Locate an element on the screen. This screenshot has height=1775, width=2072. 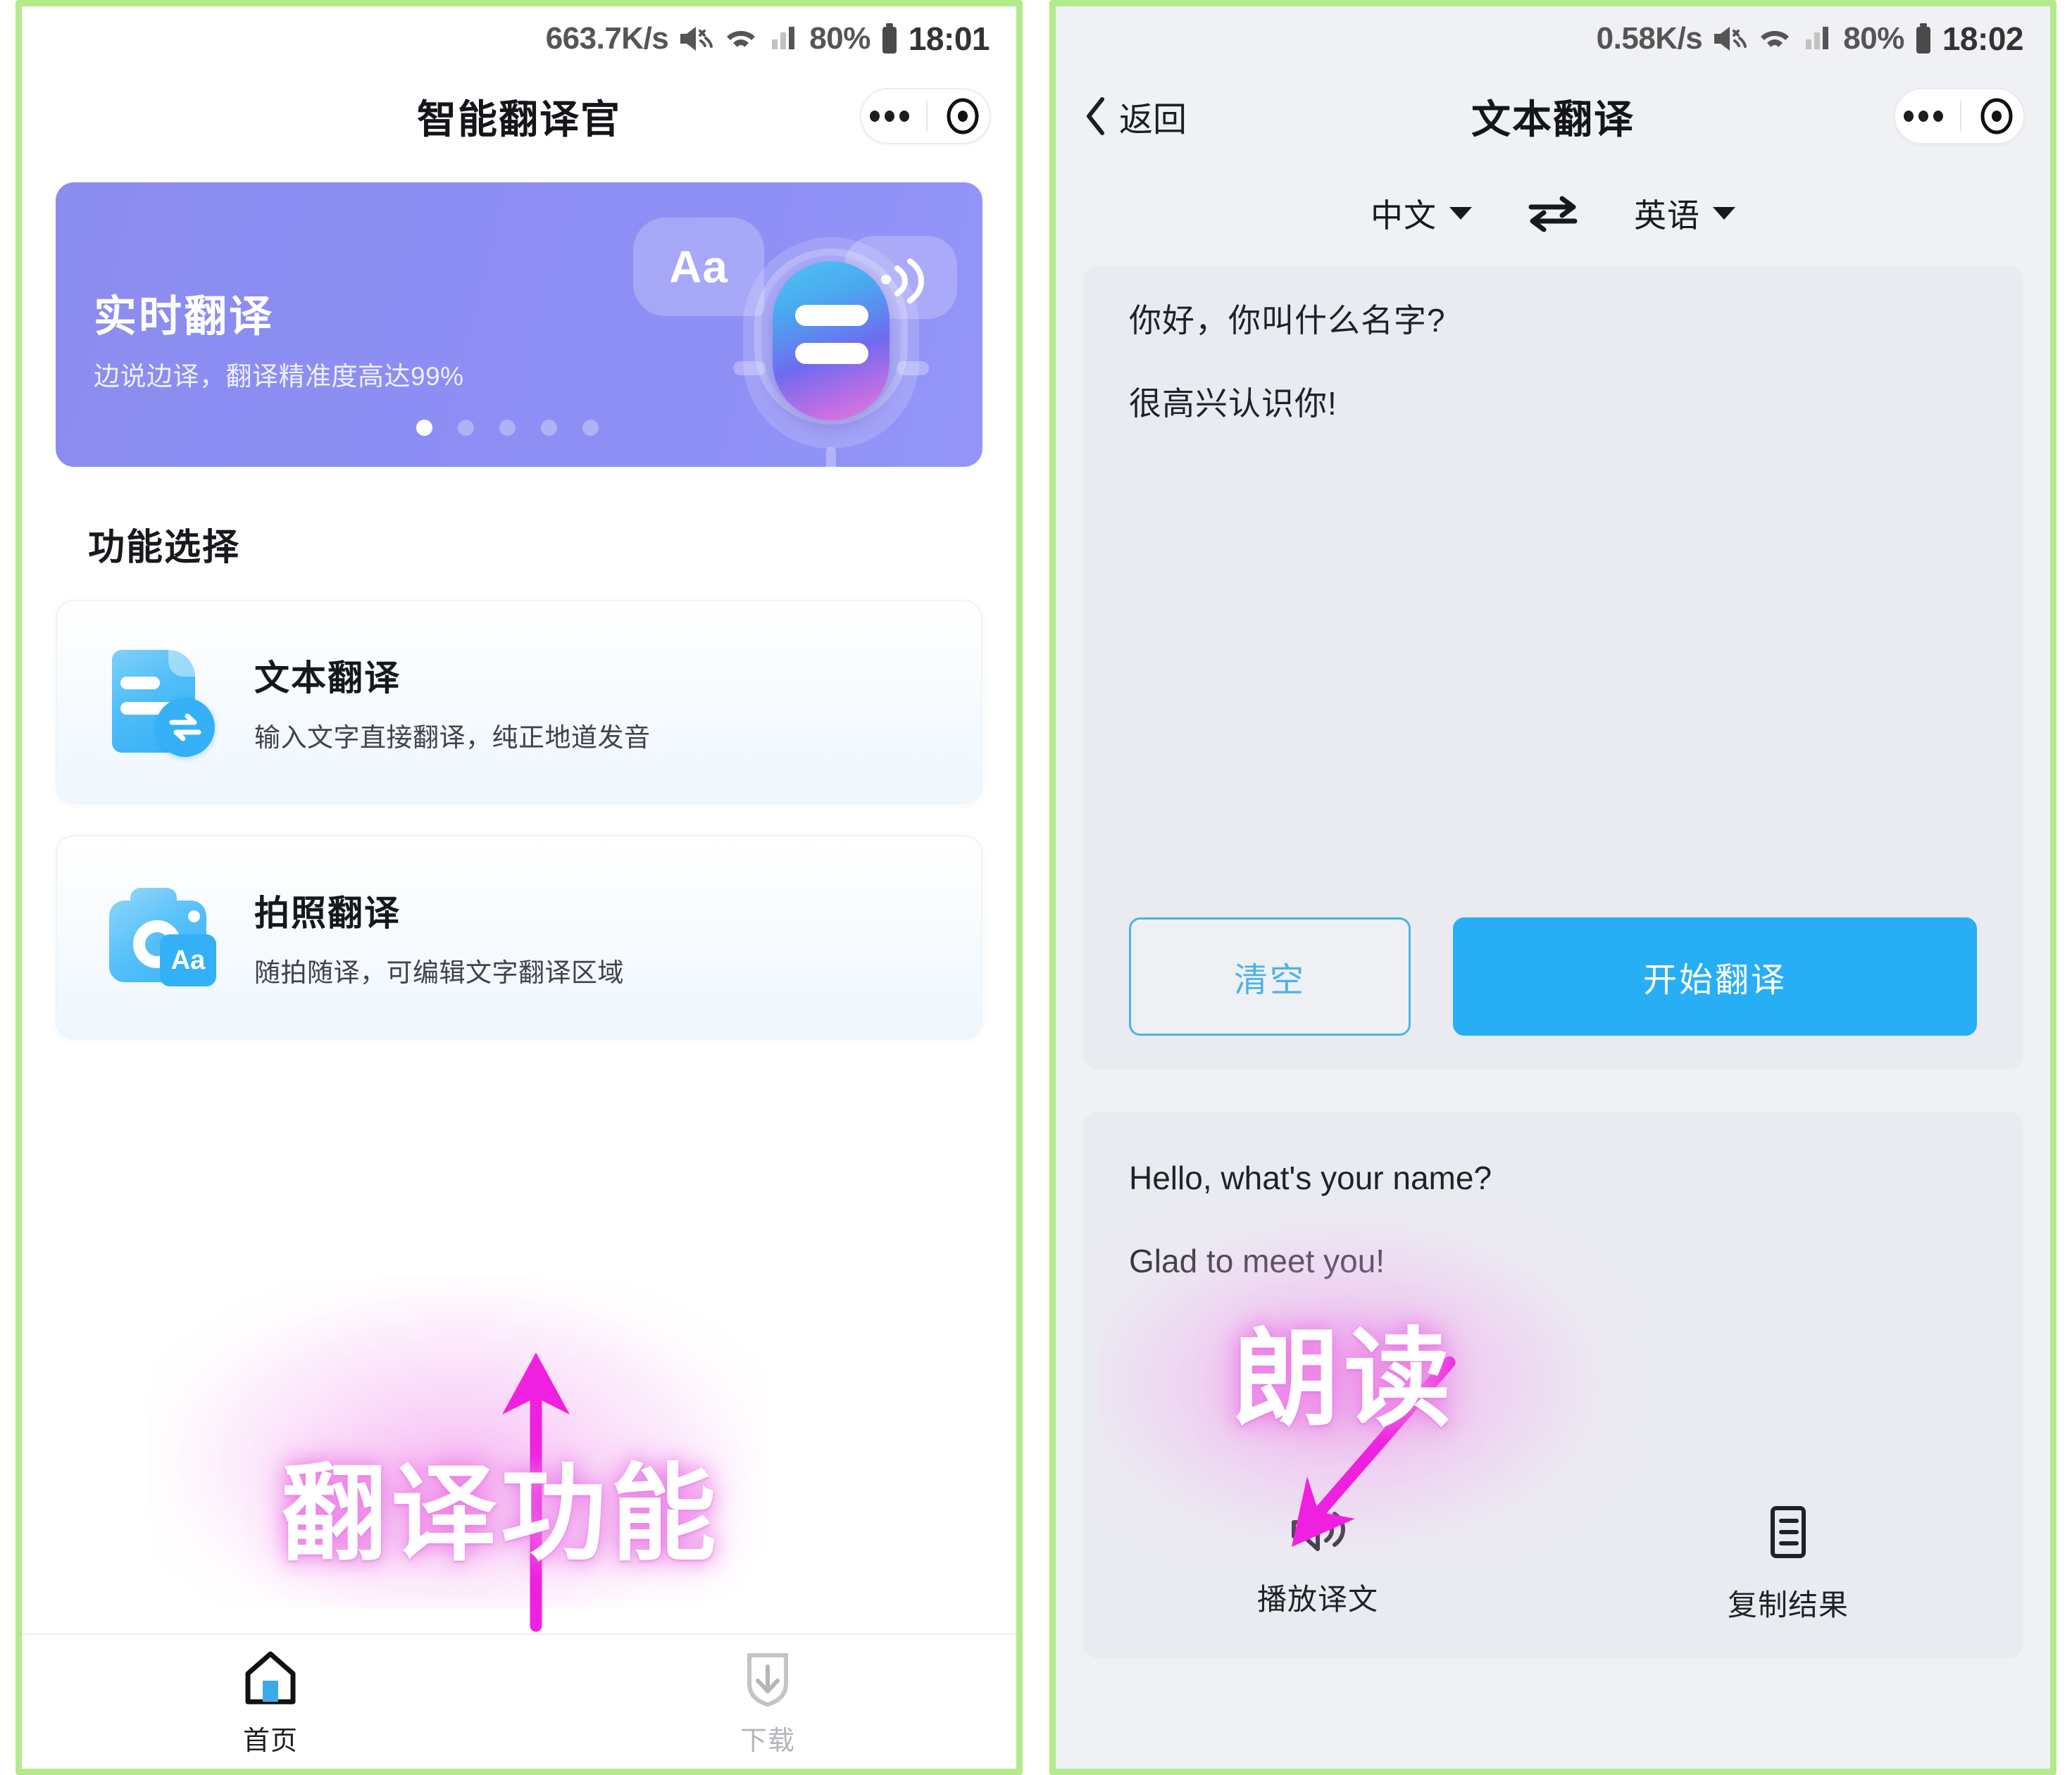
section-title-features: 功能选择 is located at coordinates (164, 547).